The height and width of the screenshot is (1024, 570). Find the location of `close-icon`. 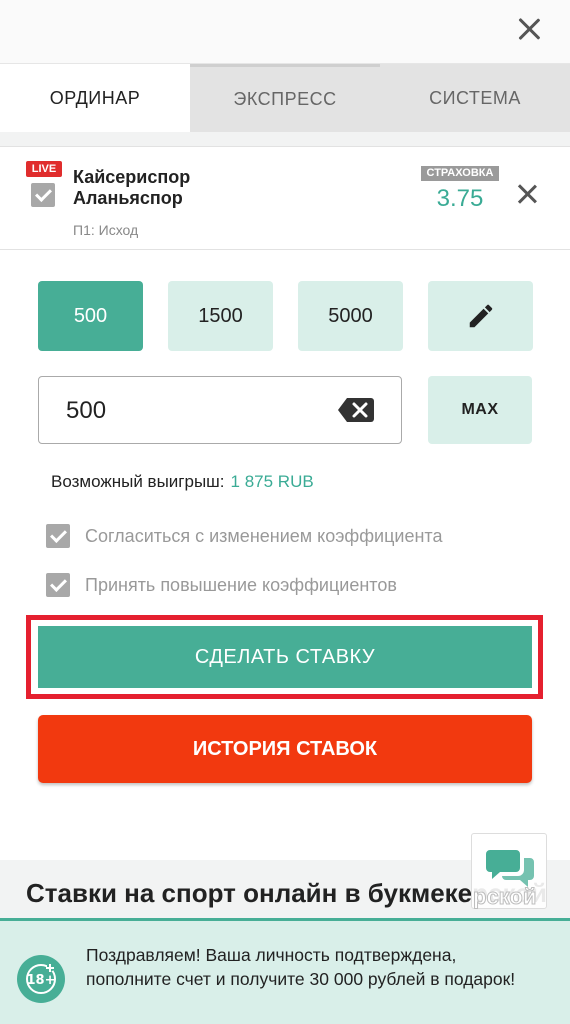

close-icon is located at coordinates (529, 29).